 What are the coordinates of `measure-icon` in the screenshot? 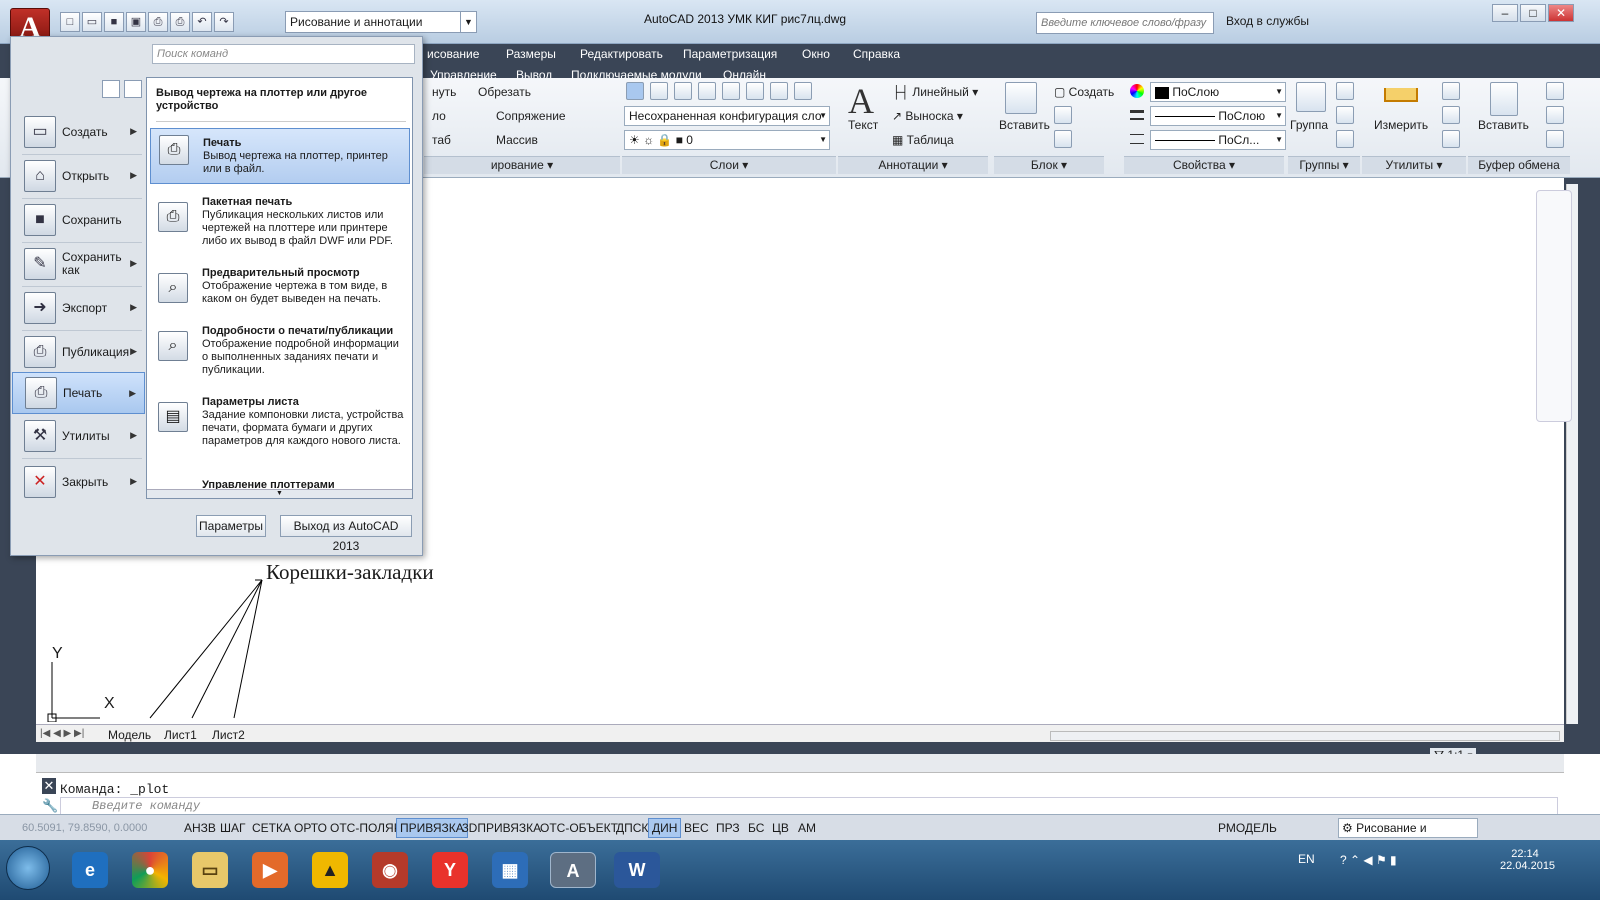 It's located at (1401, 95).